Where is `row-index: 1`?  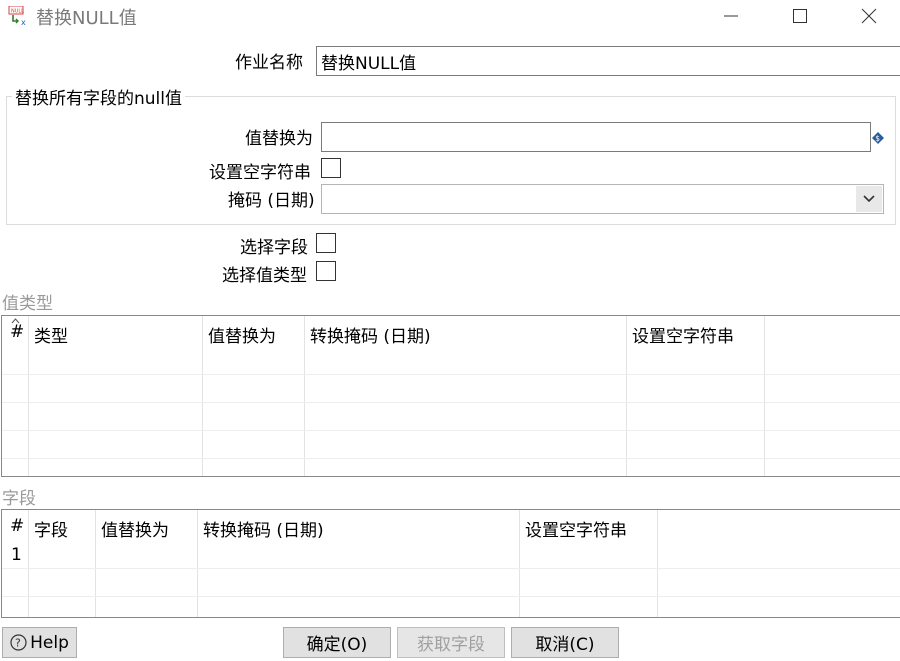
row-index: 1 is located at coordinates (16, 555).